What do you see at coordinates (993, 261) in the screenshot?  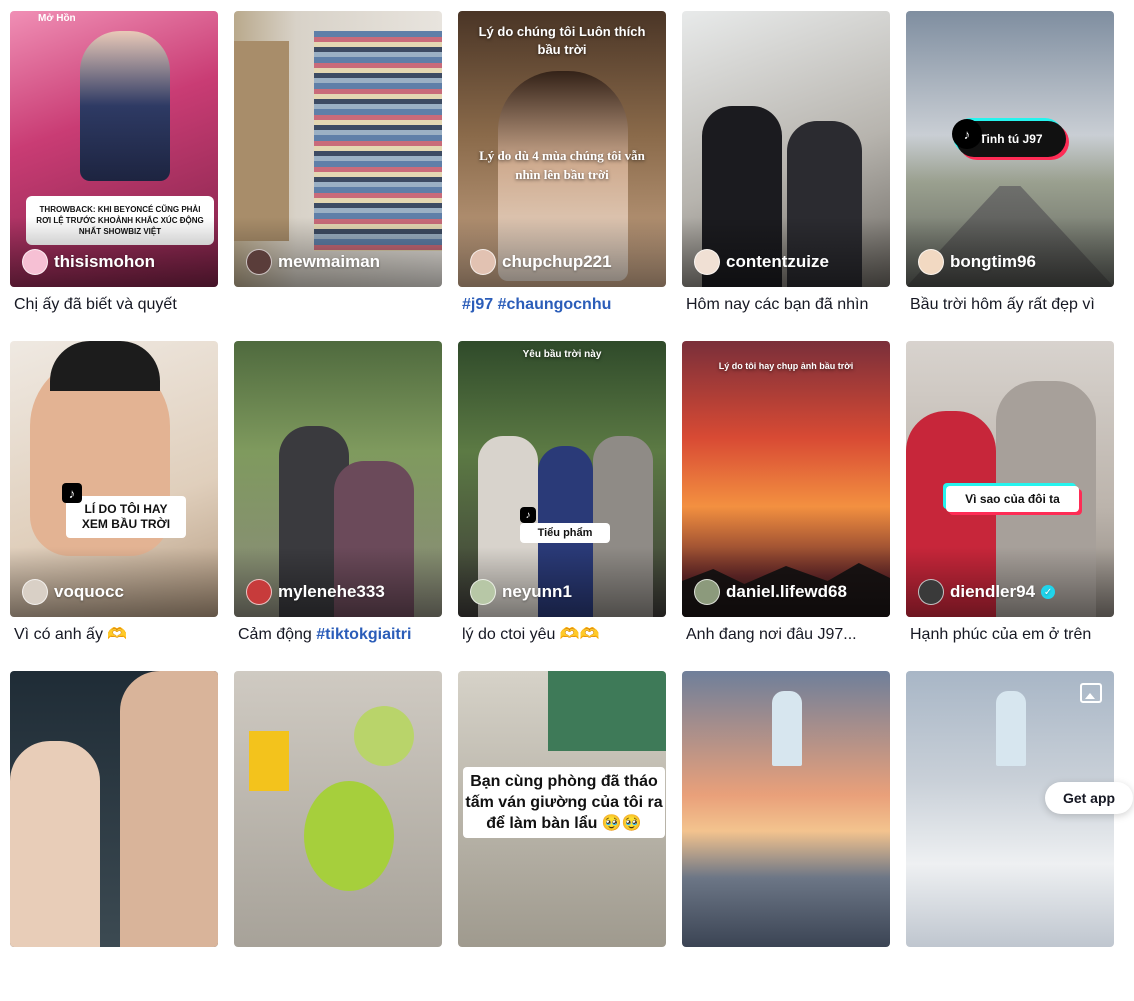 I see `author-name: bongtim96` at bounding box center [993, 261].